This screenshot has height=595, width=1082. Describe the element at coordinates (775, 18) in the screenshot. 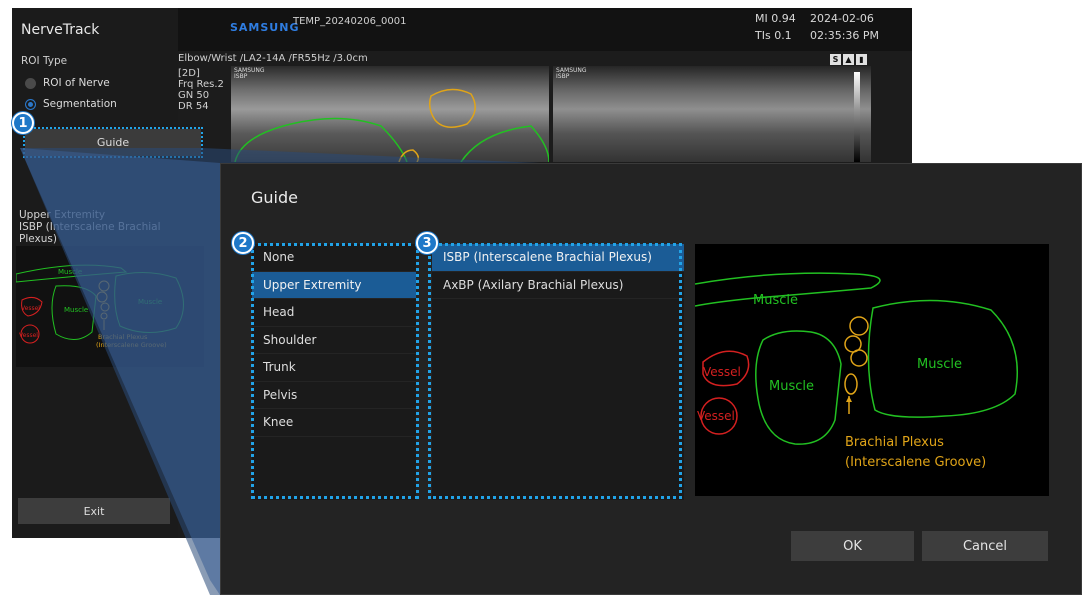

I see `mi-value: MI 0.94` at that location.